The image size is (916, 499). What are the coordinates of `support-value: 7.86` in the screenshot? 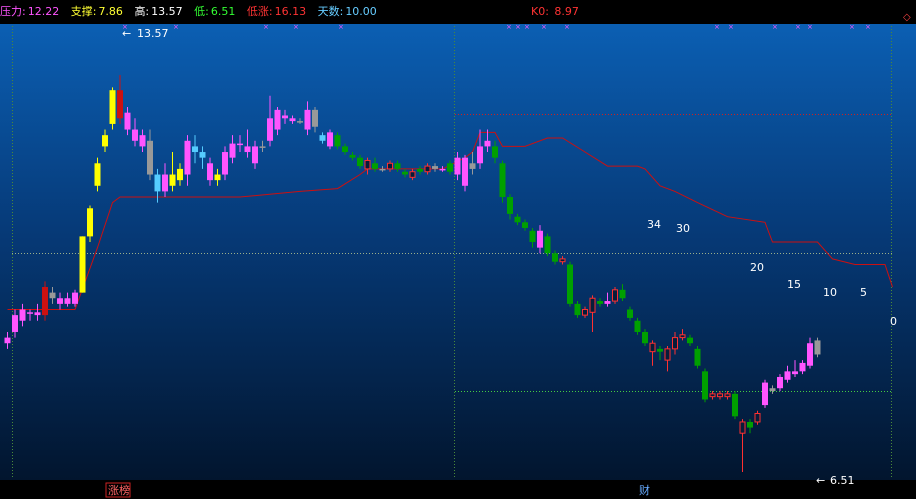 It's located at (110, 11).